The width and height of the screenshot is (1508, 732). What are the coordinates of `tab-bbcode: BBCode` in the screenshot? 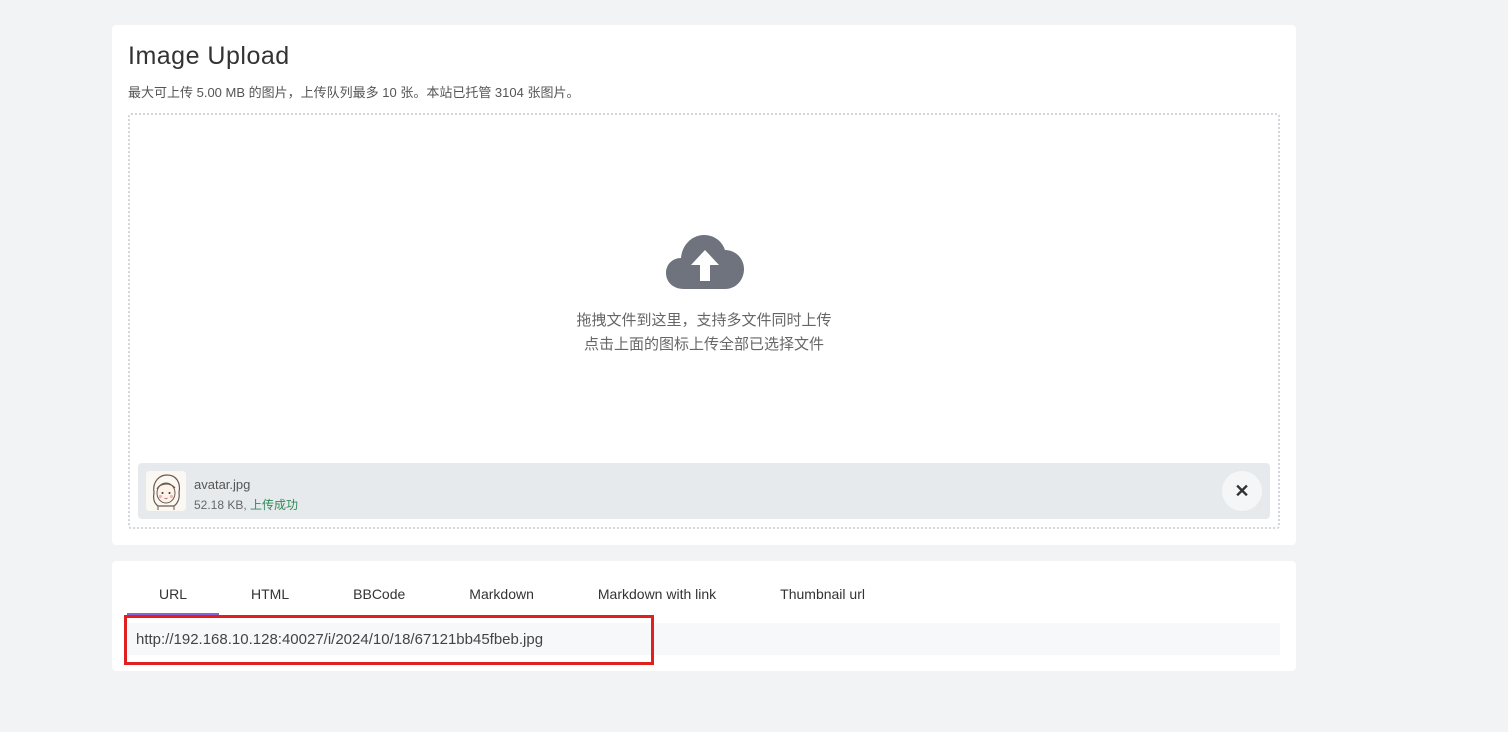 It's located at (379, 597).